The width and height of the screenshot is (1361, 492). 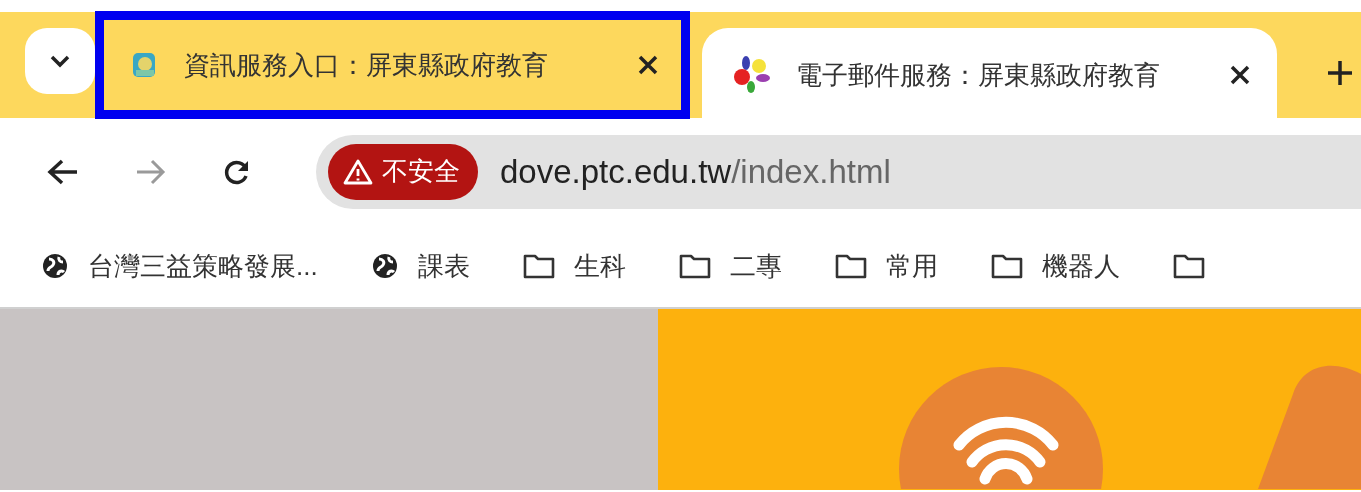 What do you see at coordinates (911, 266) in the screenshot?
I see `bookmark-item: 常用` at bounding box center [911, 266].